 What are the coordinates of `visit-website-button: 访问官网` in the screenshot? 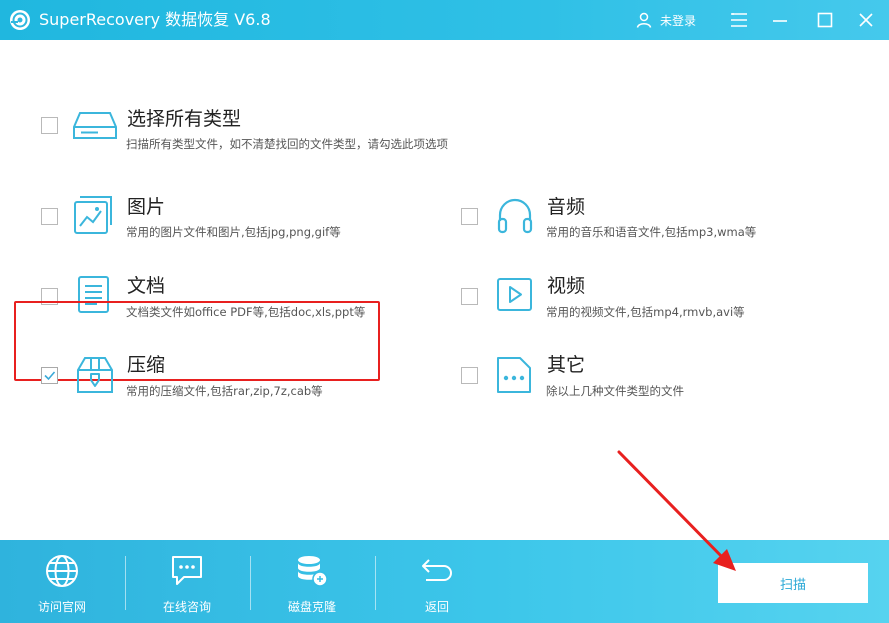 It's located at (62, 581).